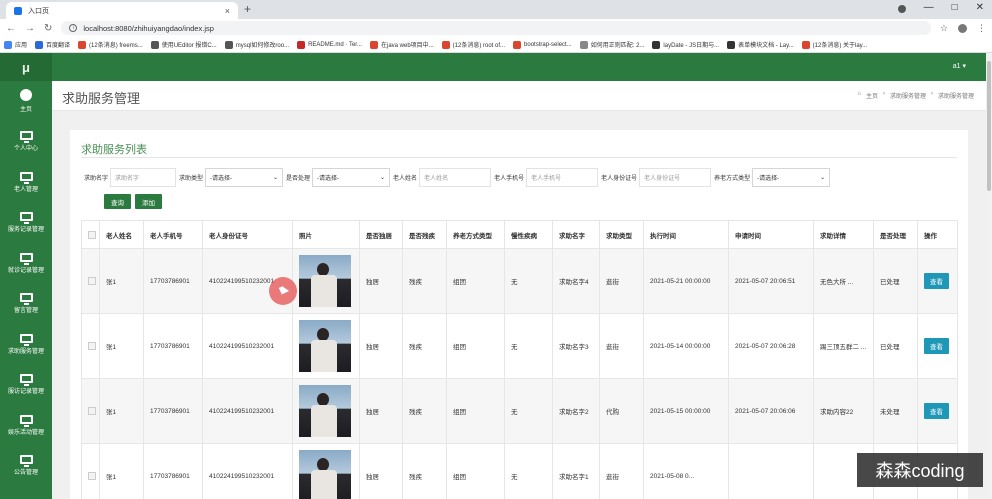  What do you see at coordinates (191, 178) in the screenshot?
I see `help-type-label: 求助类型` at bounding box center [191, 178].